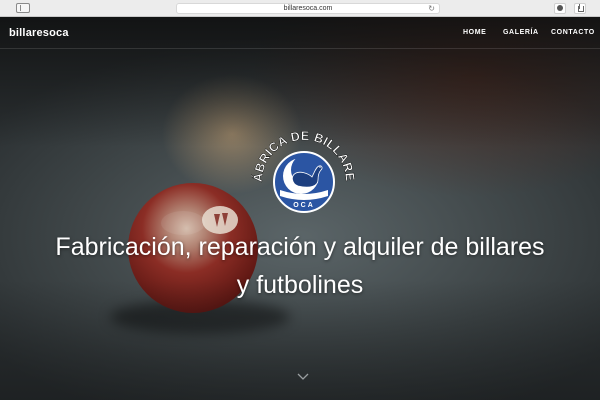 The image size is (600, 400). What do you see at coordinates (304, 205) in the screenshot?
I see `logo-oca-text: OCA` at bounding box center [304, 205].